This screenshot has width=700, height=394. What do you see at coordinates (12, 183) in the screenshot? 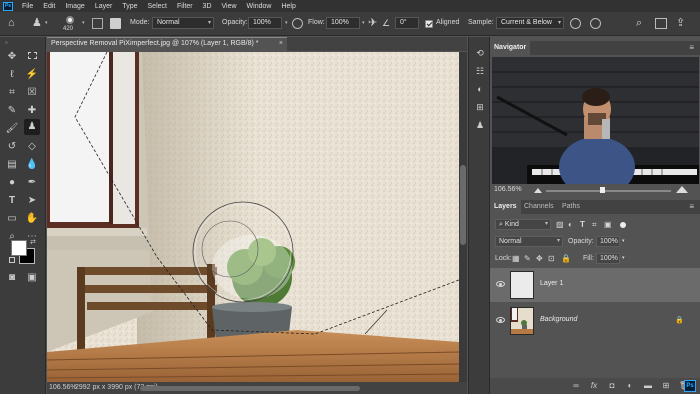
I see `dodge-icon: ●` at bounding box center [12, 183].